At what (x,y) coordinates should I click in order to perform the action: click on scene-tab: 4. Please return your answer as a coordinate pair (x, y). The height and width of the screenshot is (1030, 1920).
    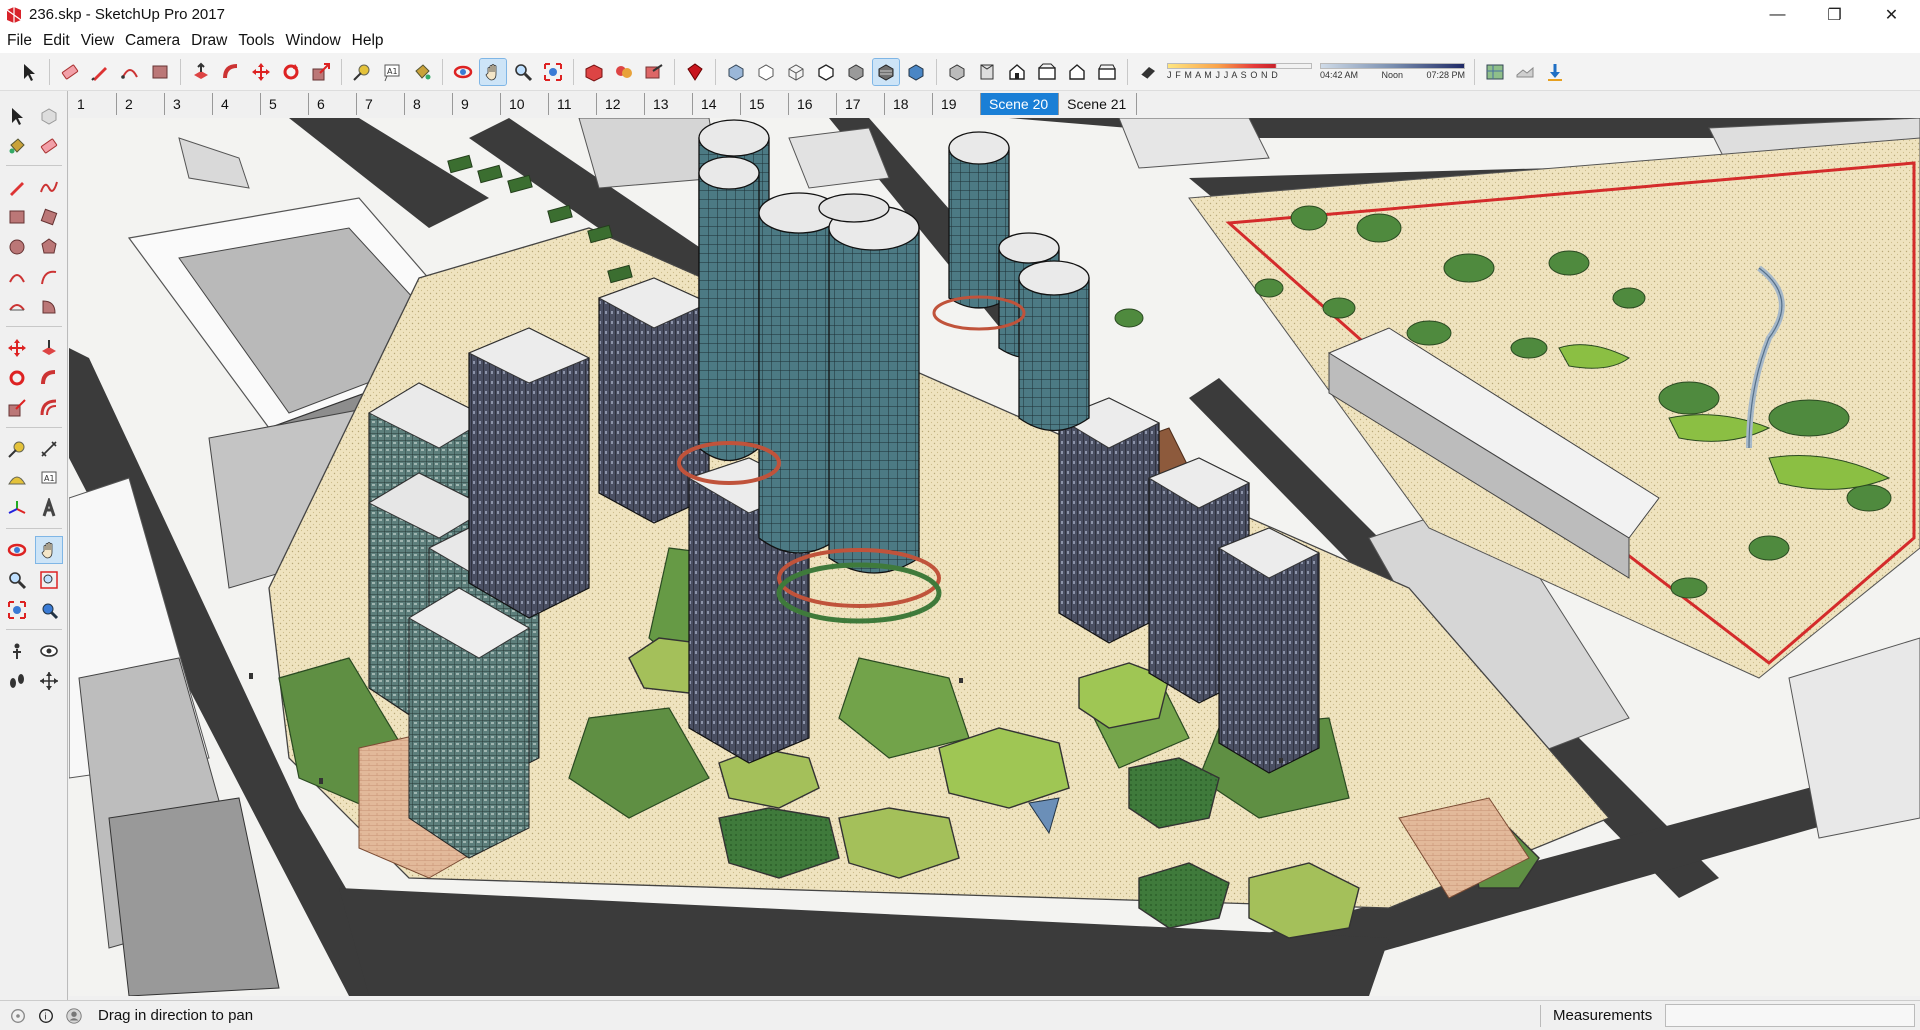
    Looking at the image, I should click on (237, 104).